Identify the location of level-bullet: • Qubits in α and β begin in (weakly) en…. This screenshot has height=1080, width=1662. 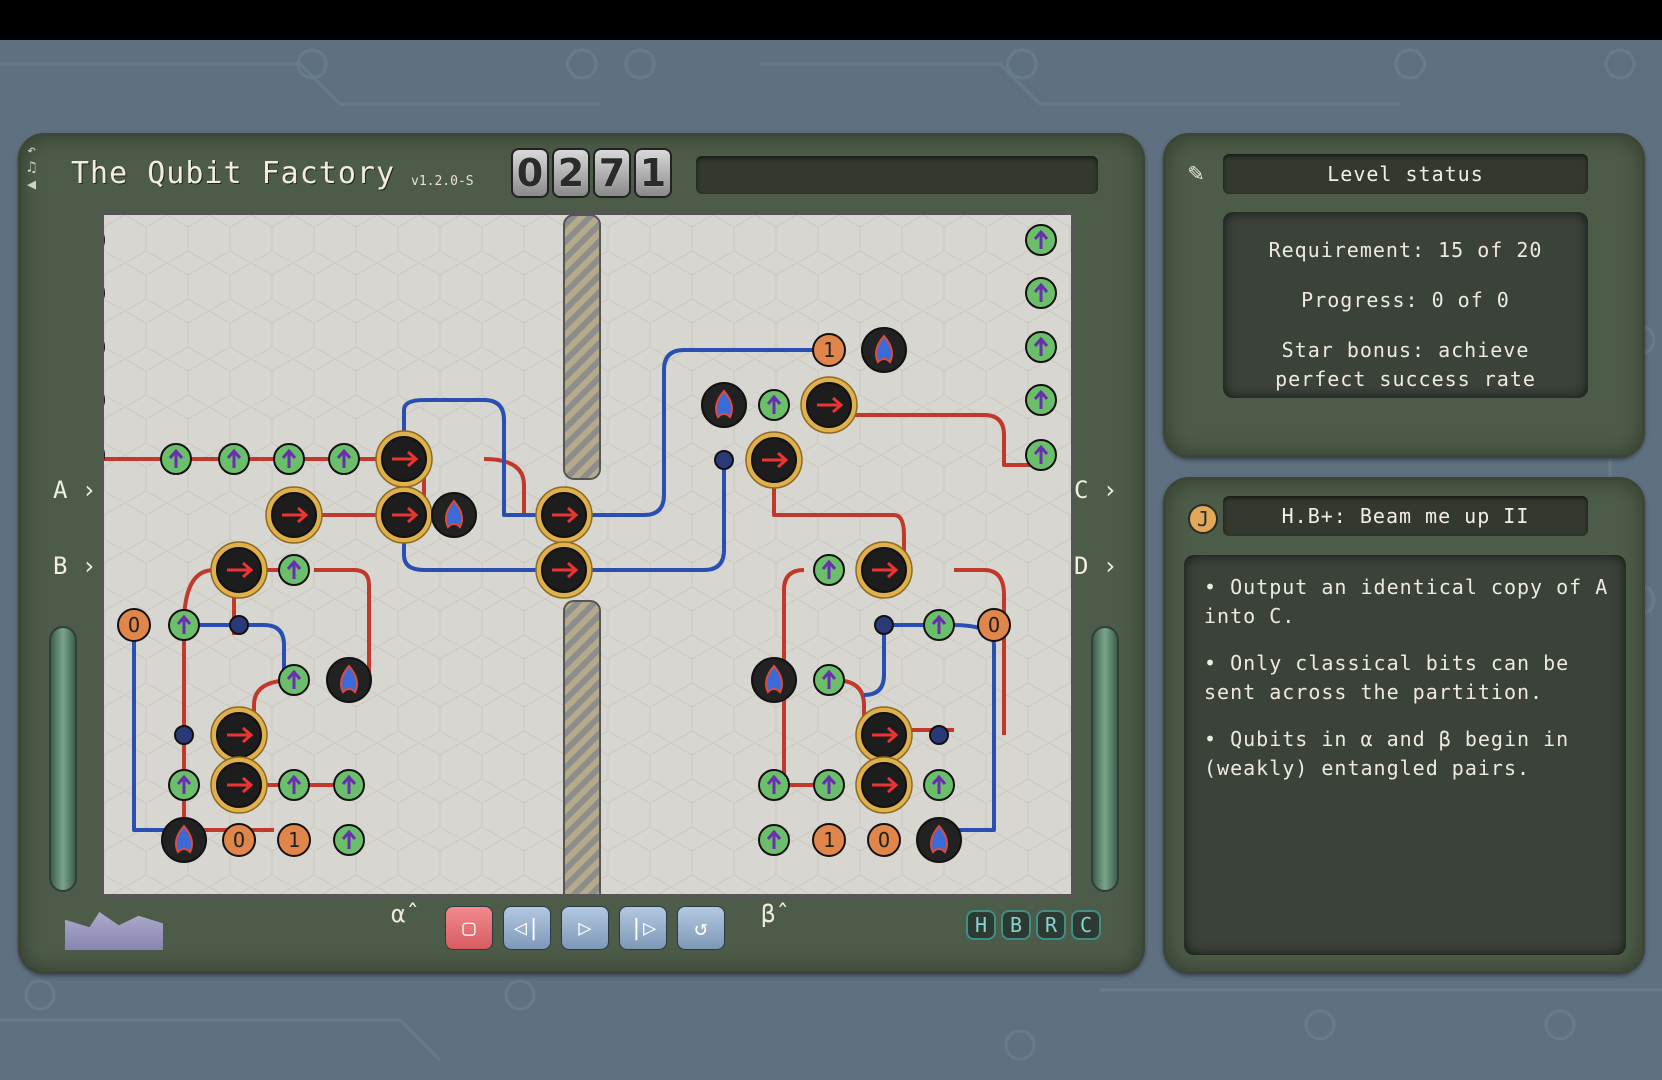
(1409, 754).